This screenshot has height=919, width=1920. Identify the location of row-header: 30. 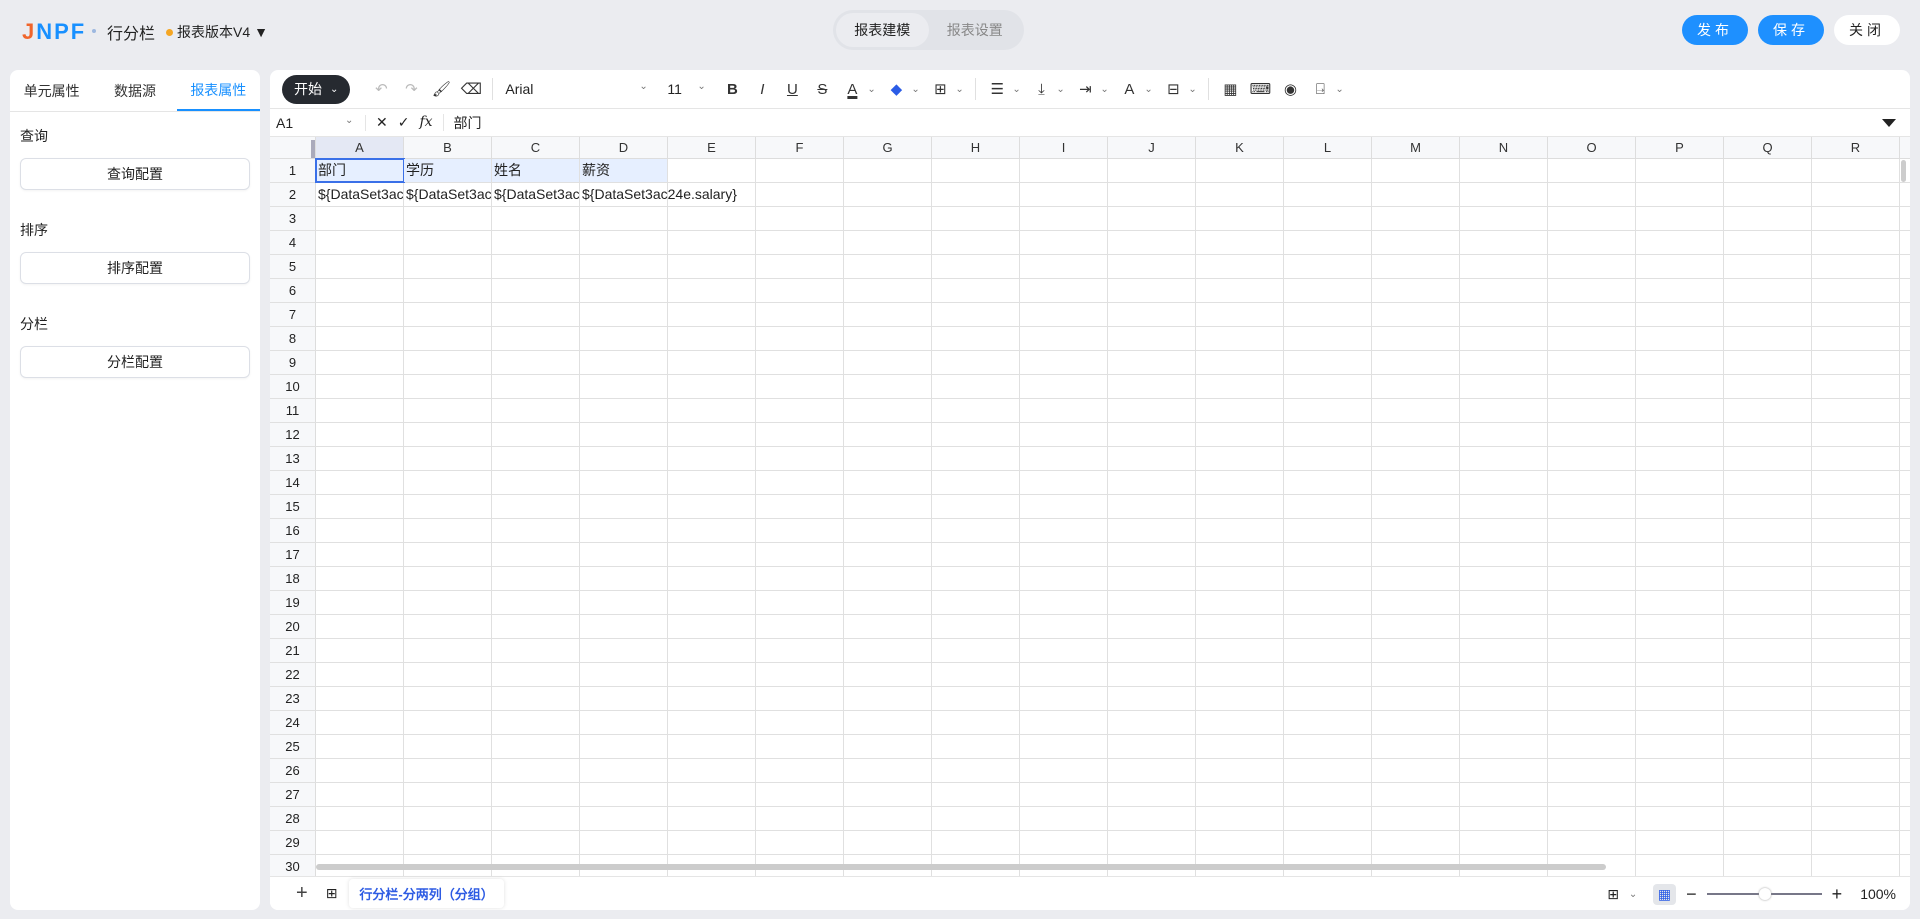
(293, 866).